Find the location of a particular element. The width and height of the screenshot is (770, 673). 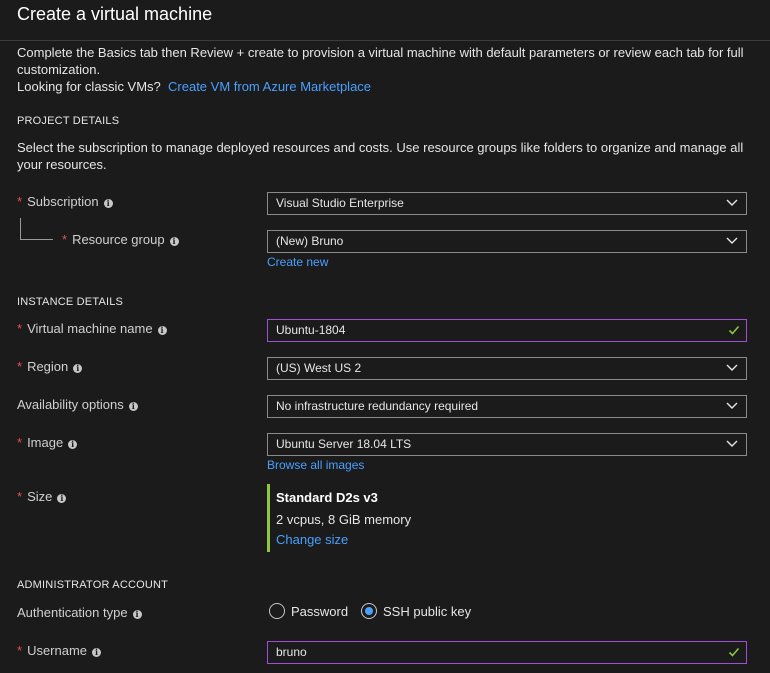

password-radio is located at coordinates (277, 611).